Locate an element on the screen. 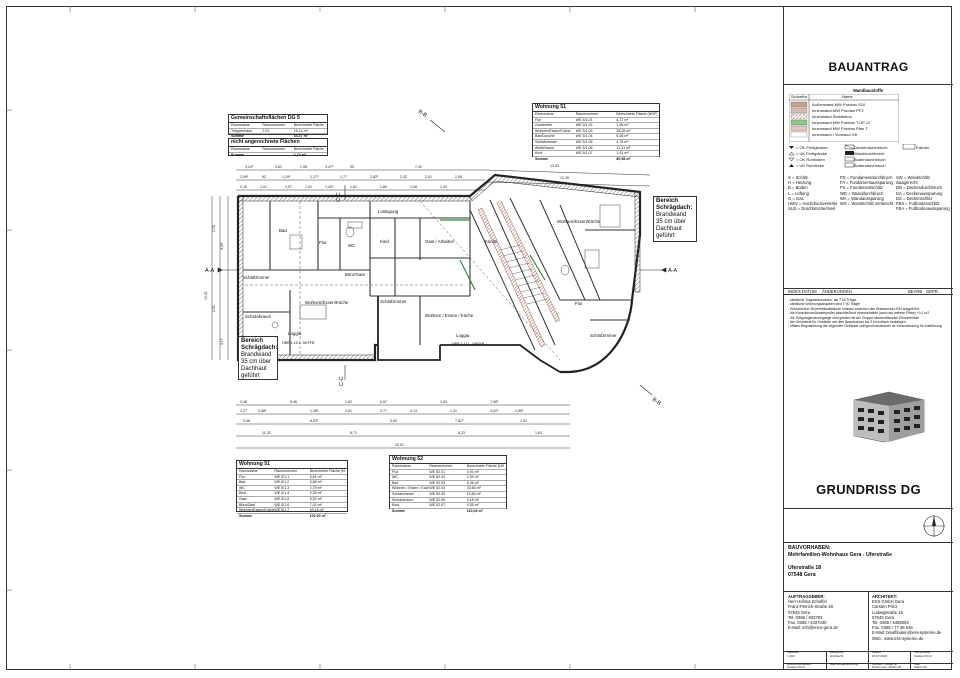 The height and width of the screenshot is (678, 960). svg-text: C-C is located at coordinates (339, 197).